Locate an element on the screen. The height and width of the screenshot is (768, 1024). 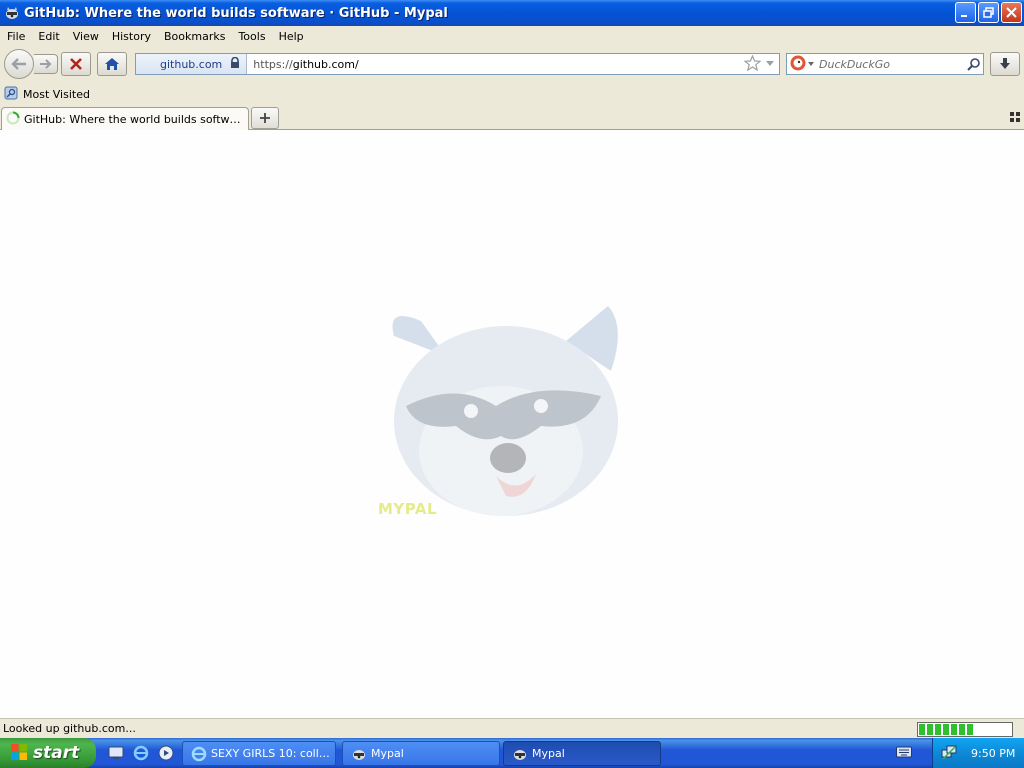
menu-file: File is located at coordinates (15, 36).